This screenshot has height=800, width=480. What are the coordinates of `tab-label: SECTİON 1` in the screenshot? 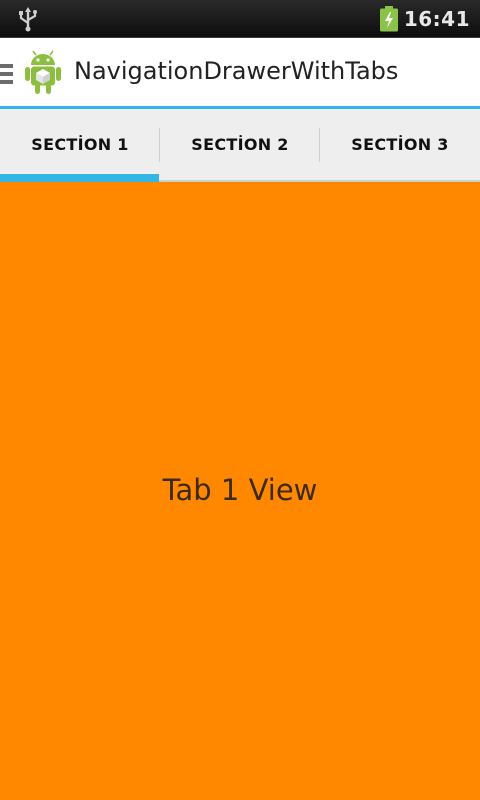 It's located at (80, 144).